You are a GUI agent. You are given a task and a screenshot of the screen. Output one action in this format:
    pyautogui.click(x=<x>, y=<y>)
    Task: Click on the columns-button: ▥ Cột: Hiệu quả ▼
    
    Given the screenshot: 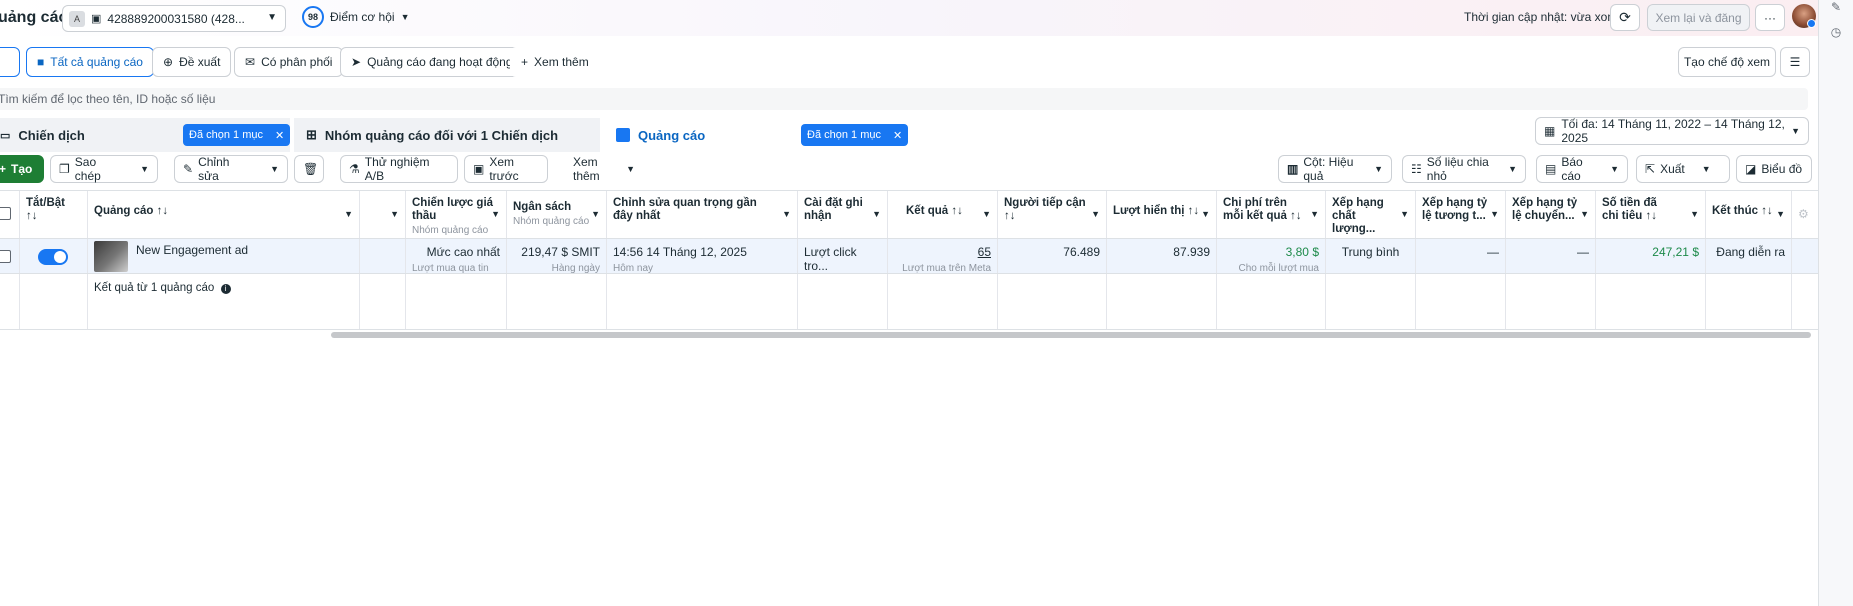 What is the action you would take?
    pyautogui.click(x=1335, y=169)
    